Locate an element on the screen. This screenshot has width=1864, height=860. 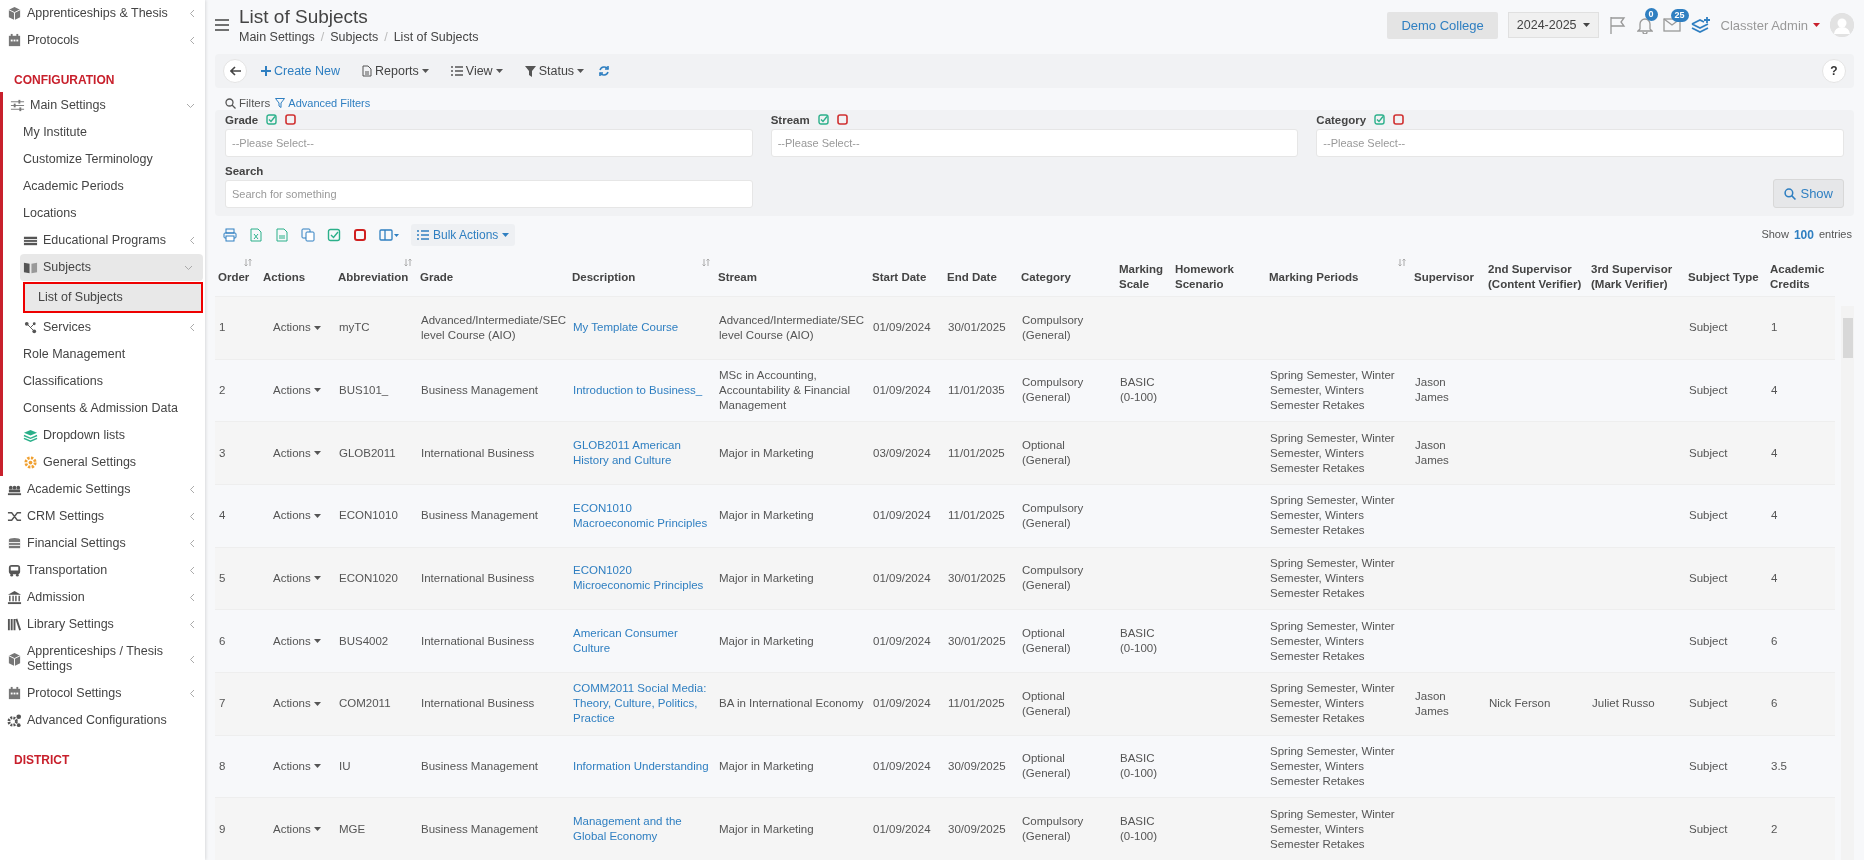
sidebar-item: Financial Settings is located at coordinates (102, 543).